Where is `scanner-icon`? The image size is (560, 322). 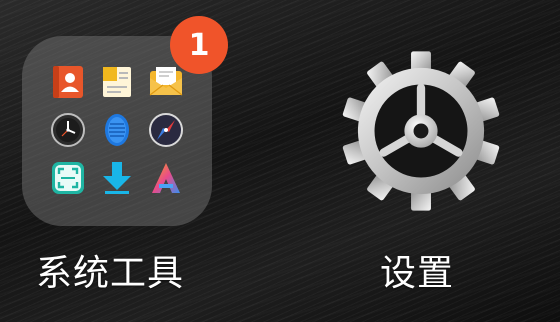 scanner-icon is located at coordinates (68, 178).